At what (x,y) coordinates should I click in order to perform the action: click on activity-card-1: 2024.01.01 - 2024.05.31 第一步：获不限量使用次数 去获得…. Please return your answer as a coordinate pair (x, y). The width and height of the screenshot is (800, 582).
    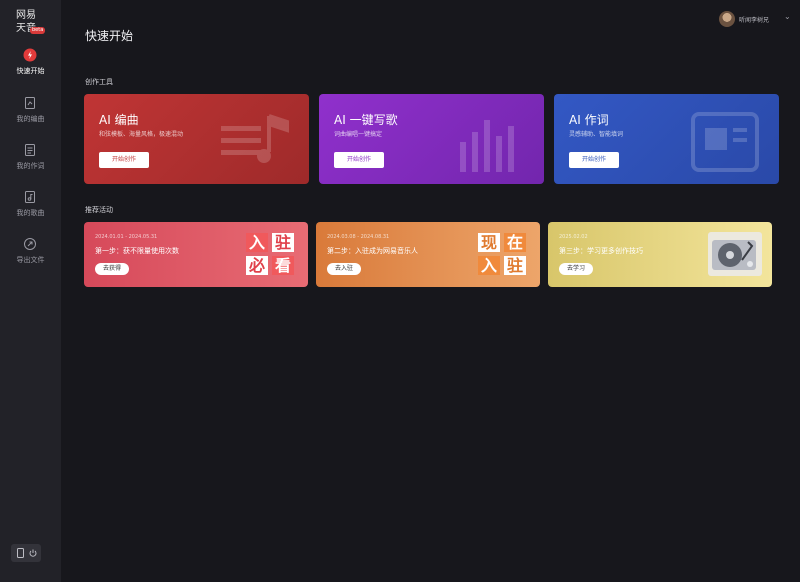
    Looking at the image, I should click on (196, 254).